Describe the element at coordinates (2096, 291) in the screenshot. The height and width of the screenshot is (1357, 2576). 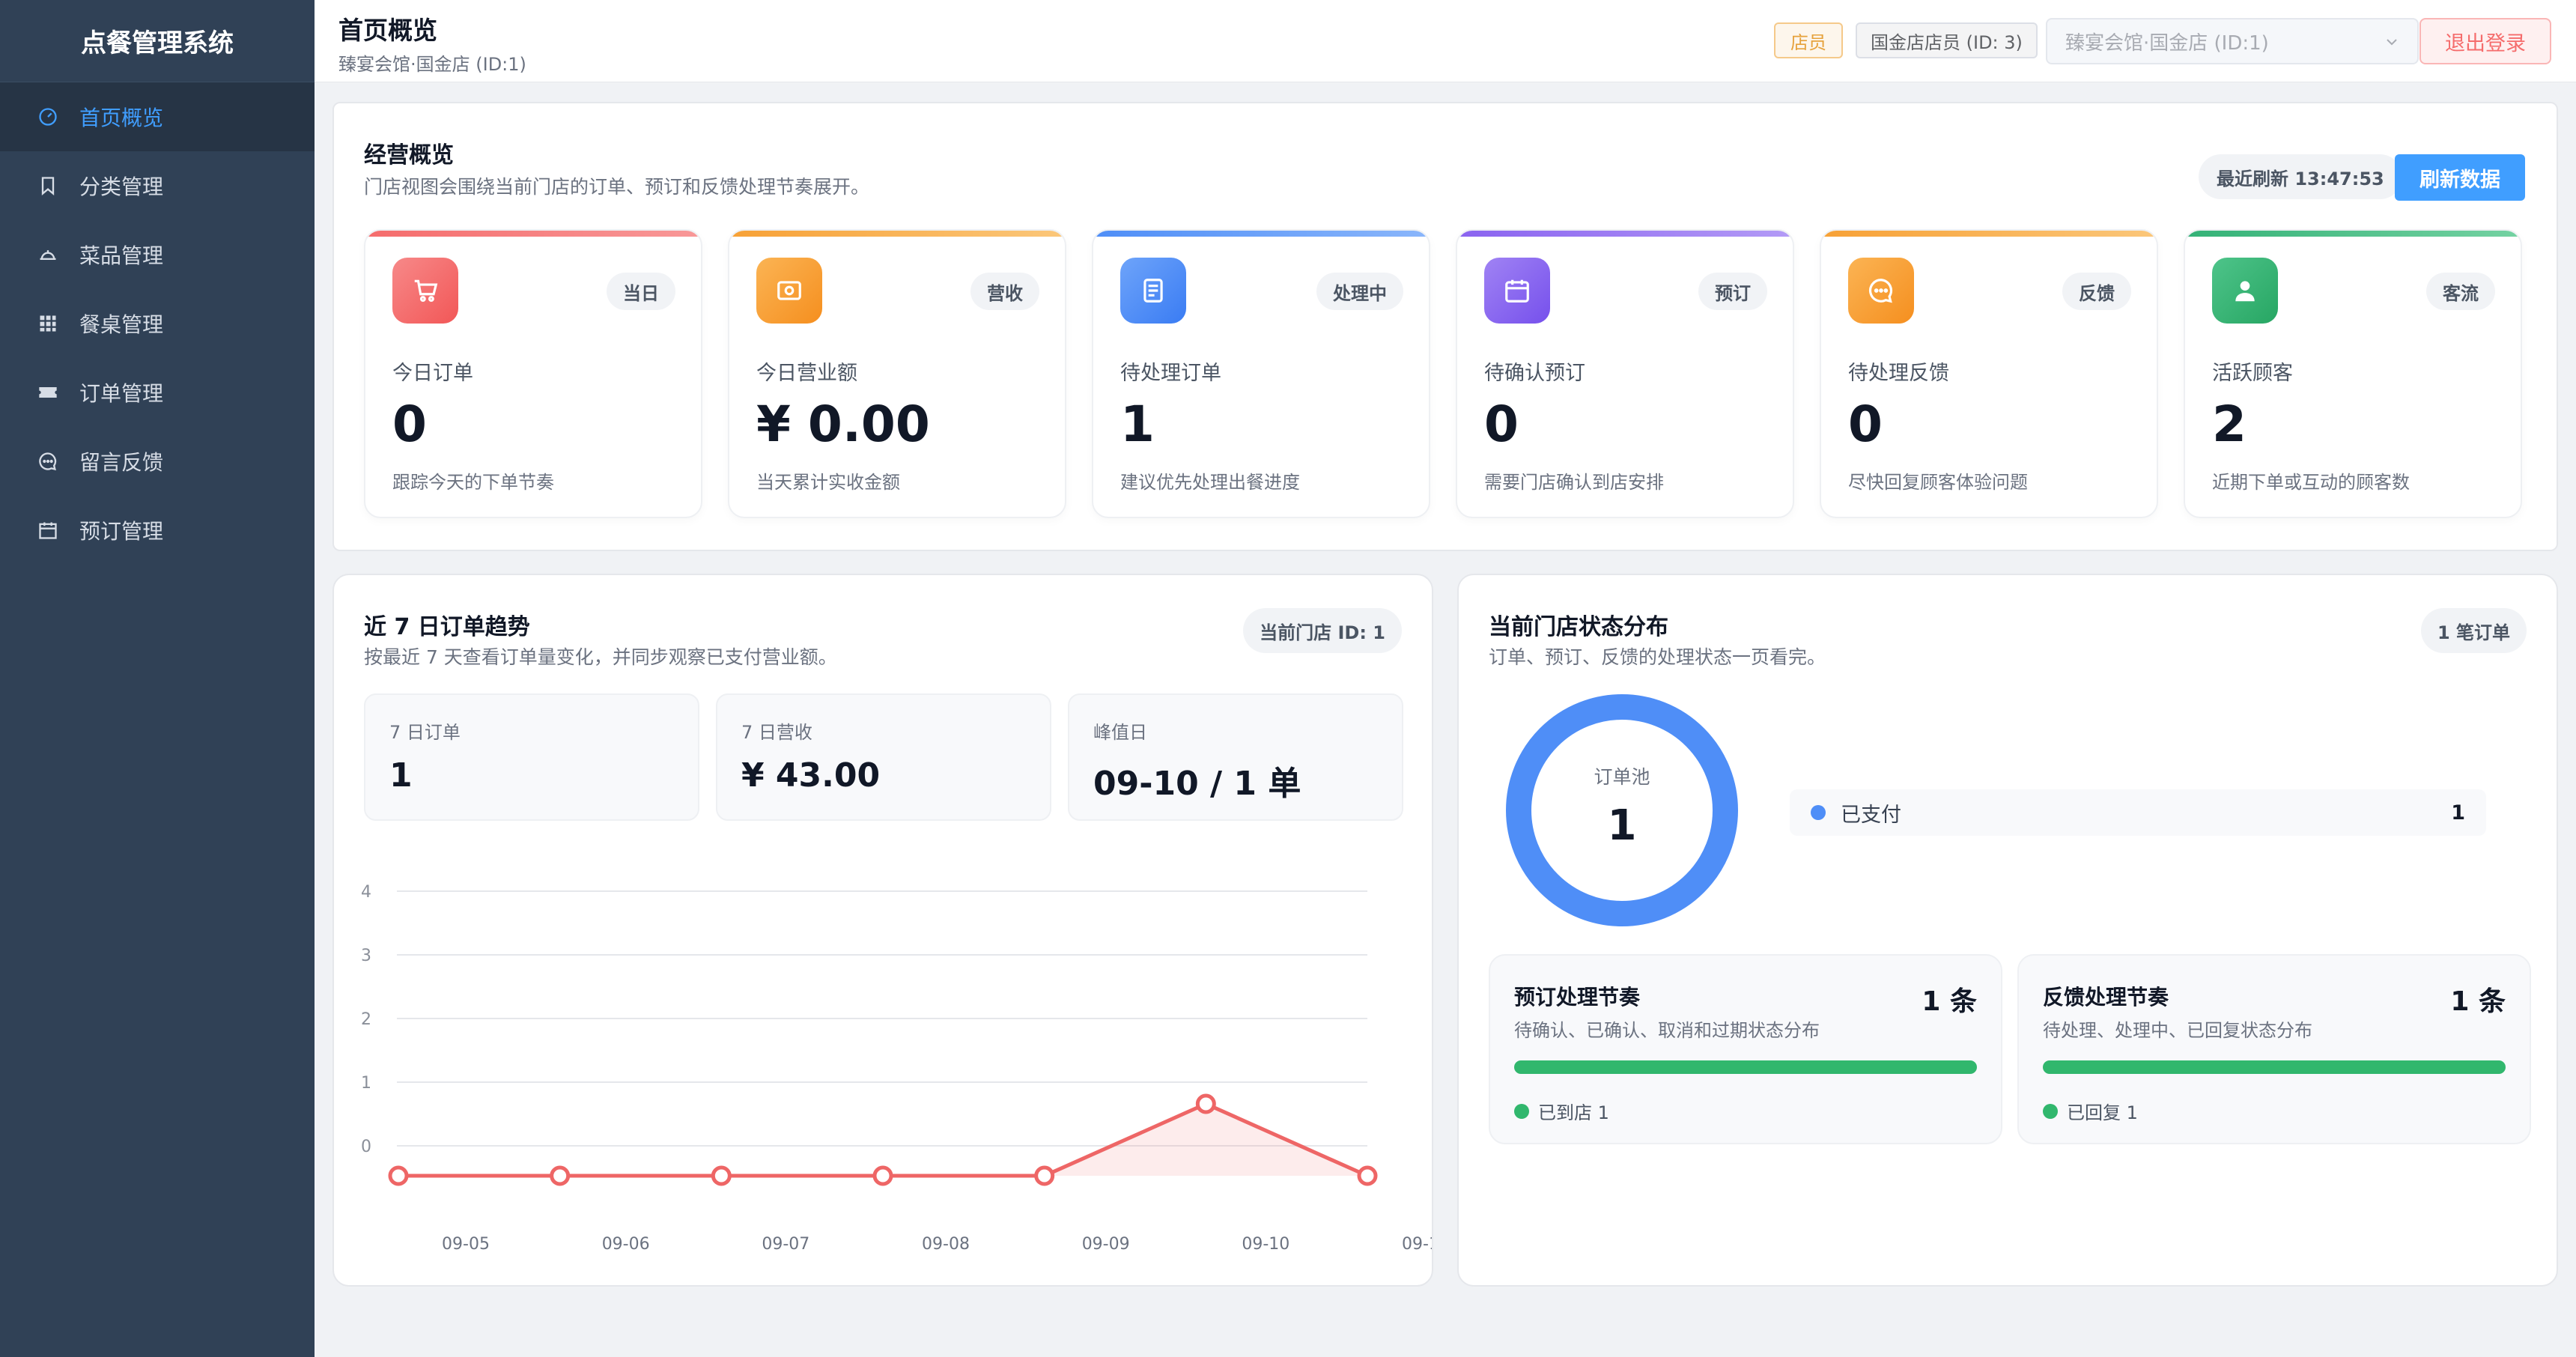
I see `card-tag: 反馈` at that location.